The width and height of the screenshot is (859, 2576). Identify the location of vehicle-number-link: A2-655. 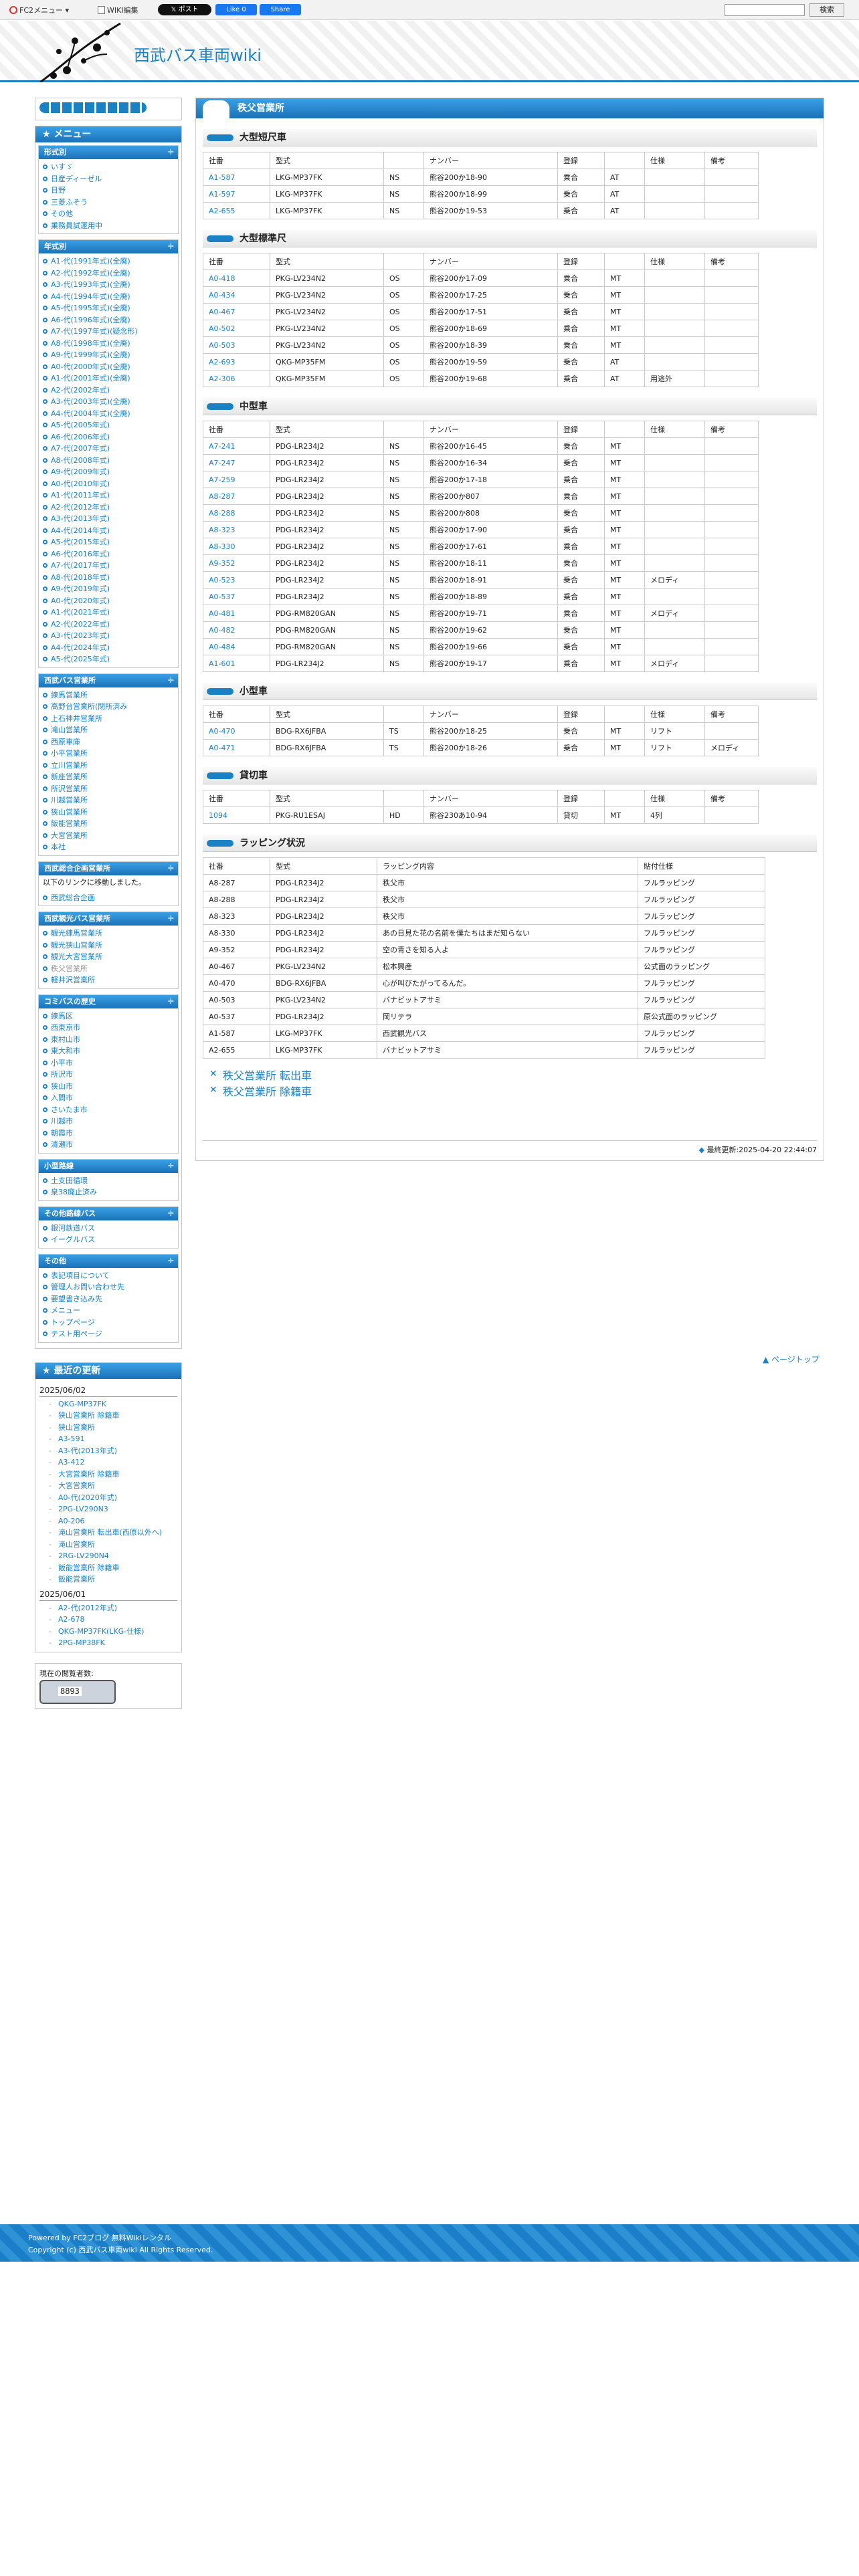
(237, 210).